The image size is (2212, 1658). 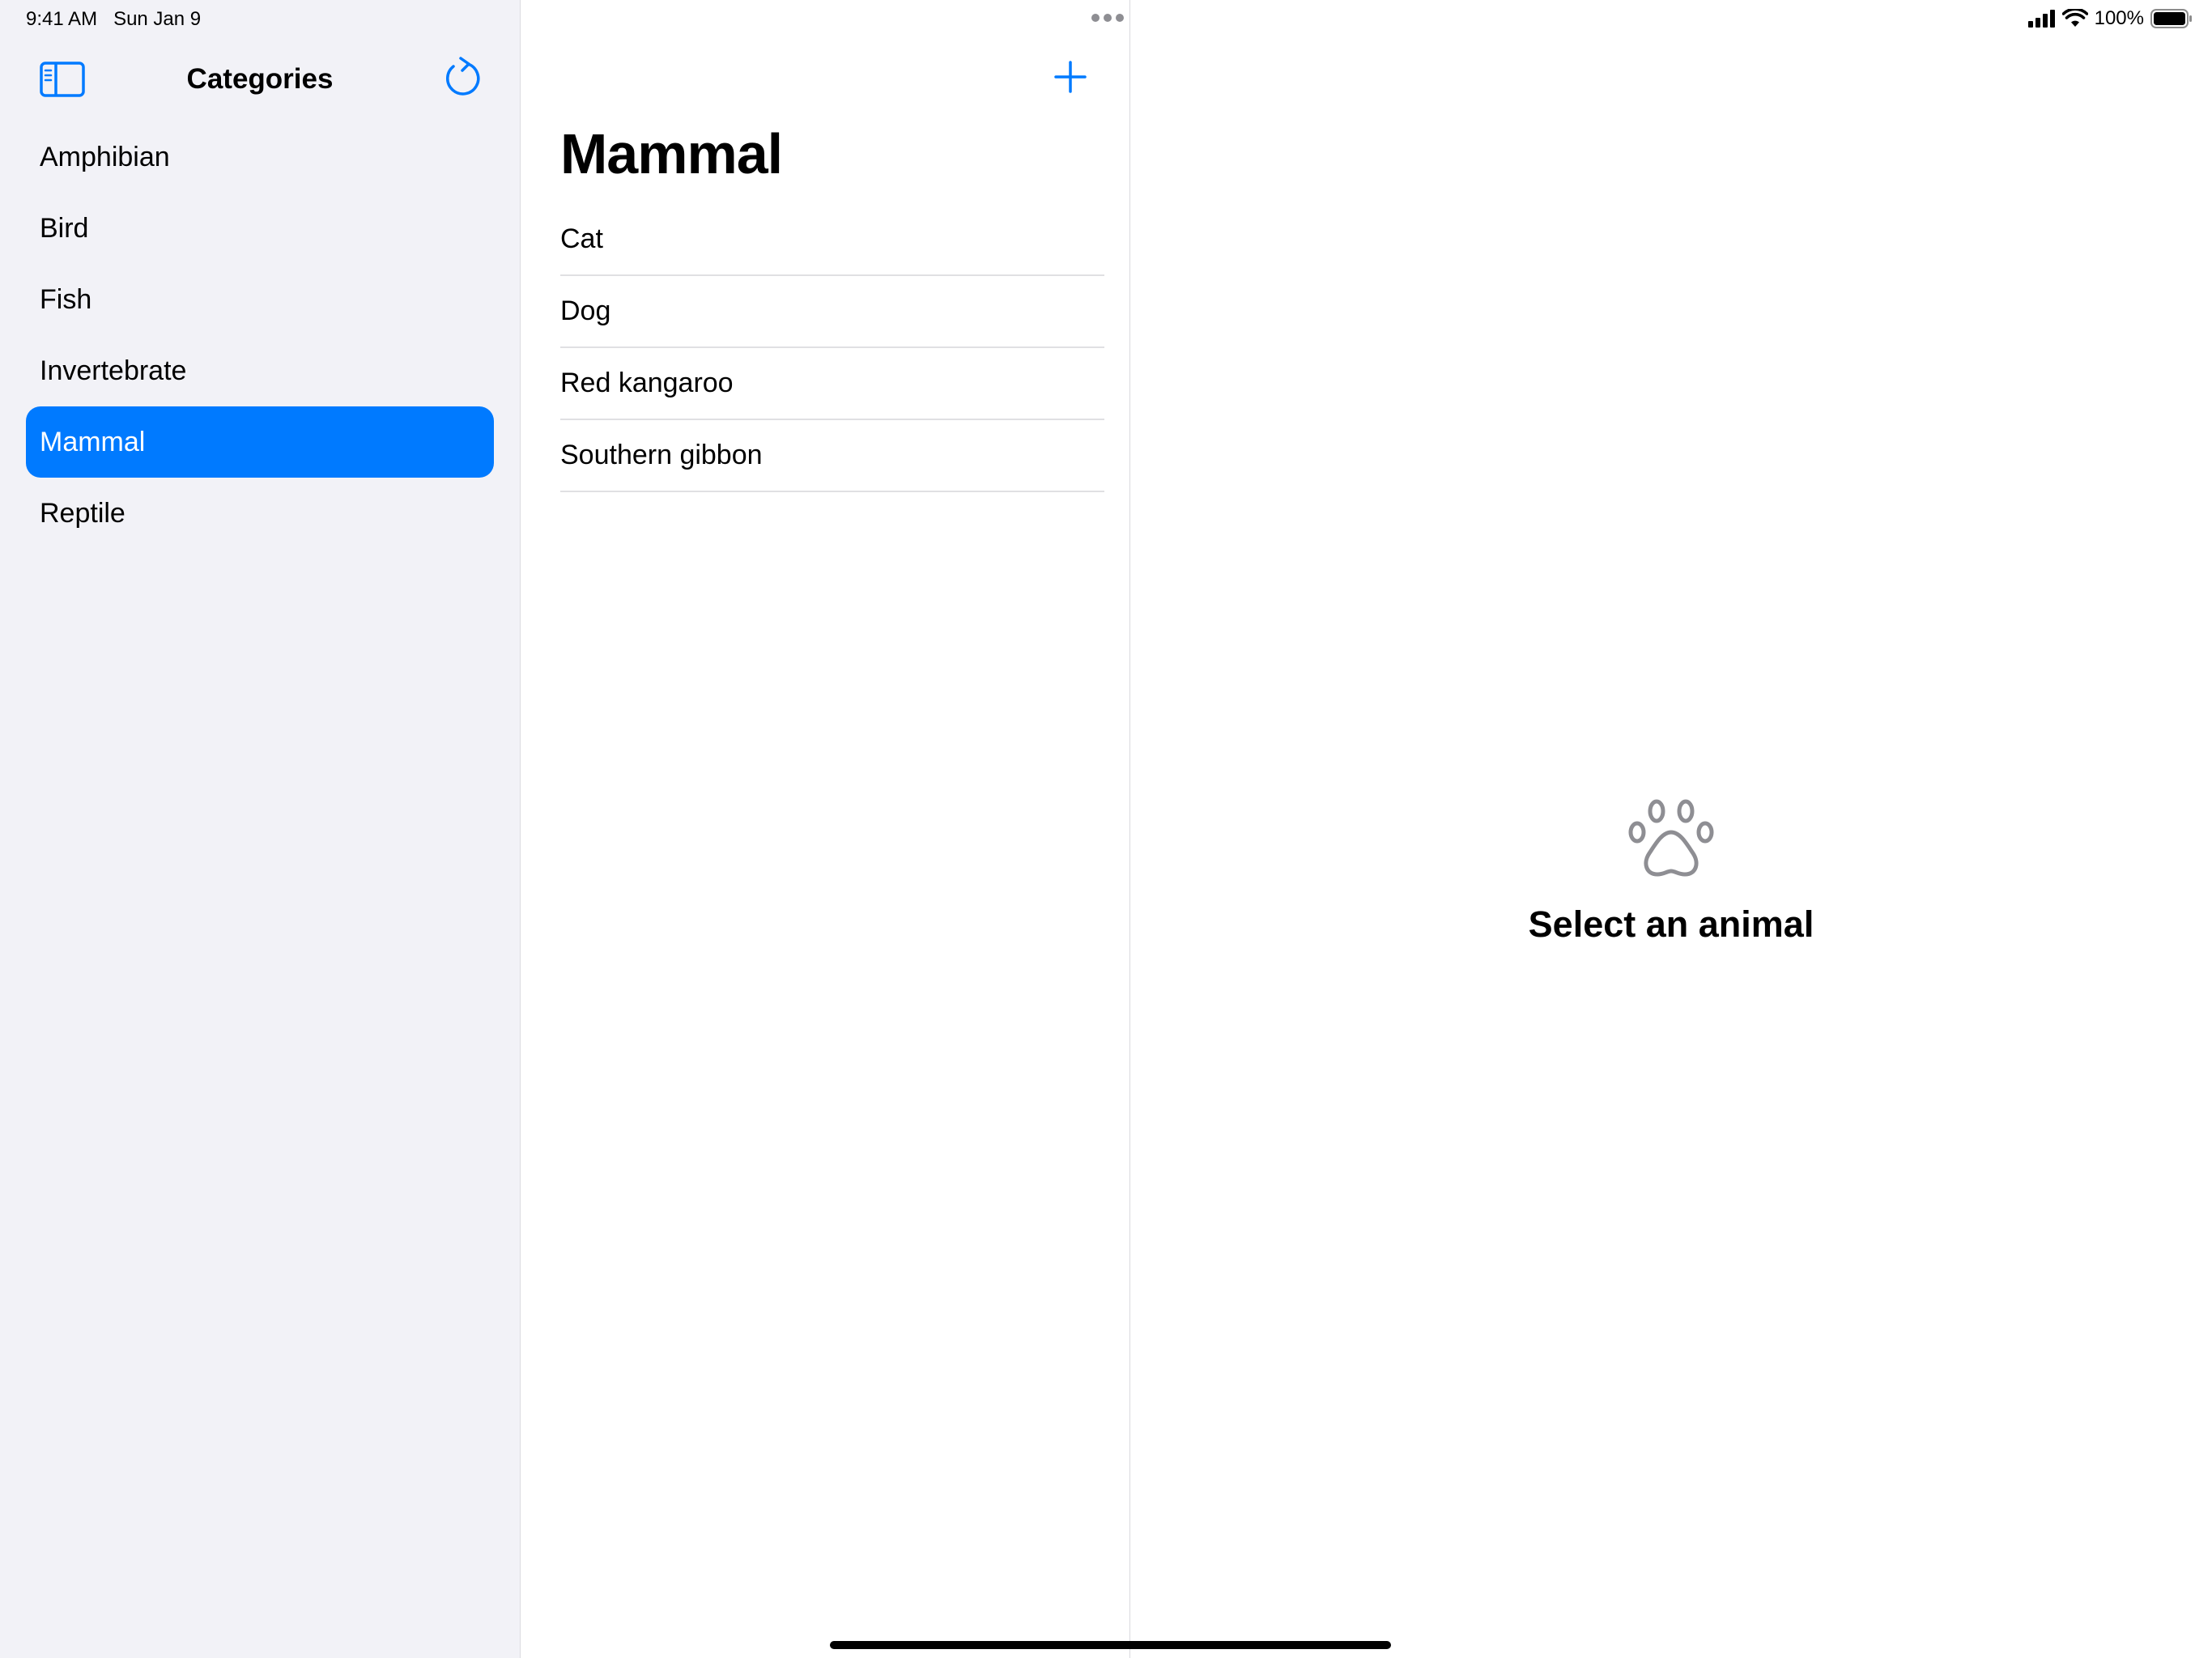 What do you see at coordinates (260, 370) in the screenshot?
I see `sidebar-item-invertebrate: Invertebrate` at bounding box center [260, 370].